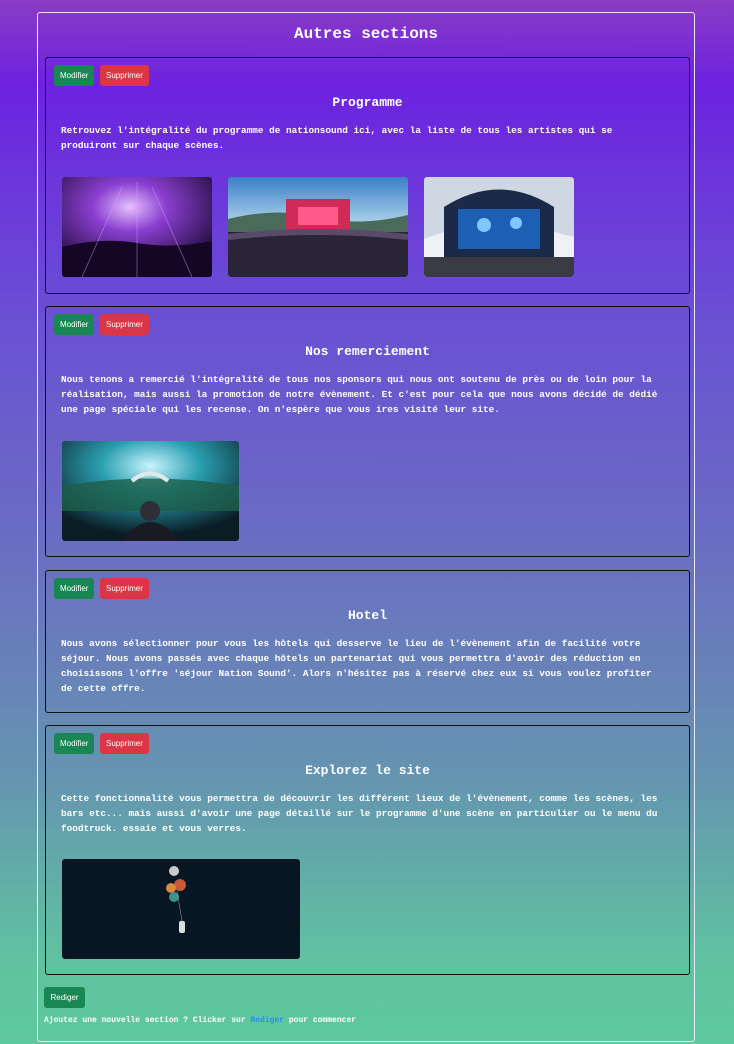 Image resolution: width=734 pixels, height=1044 pixels. I want to click on blue-stage-image, so click(499, 227).